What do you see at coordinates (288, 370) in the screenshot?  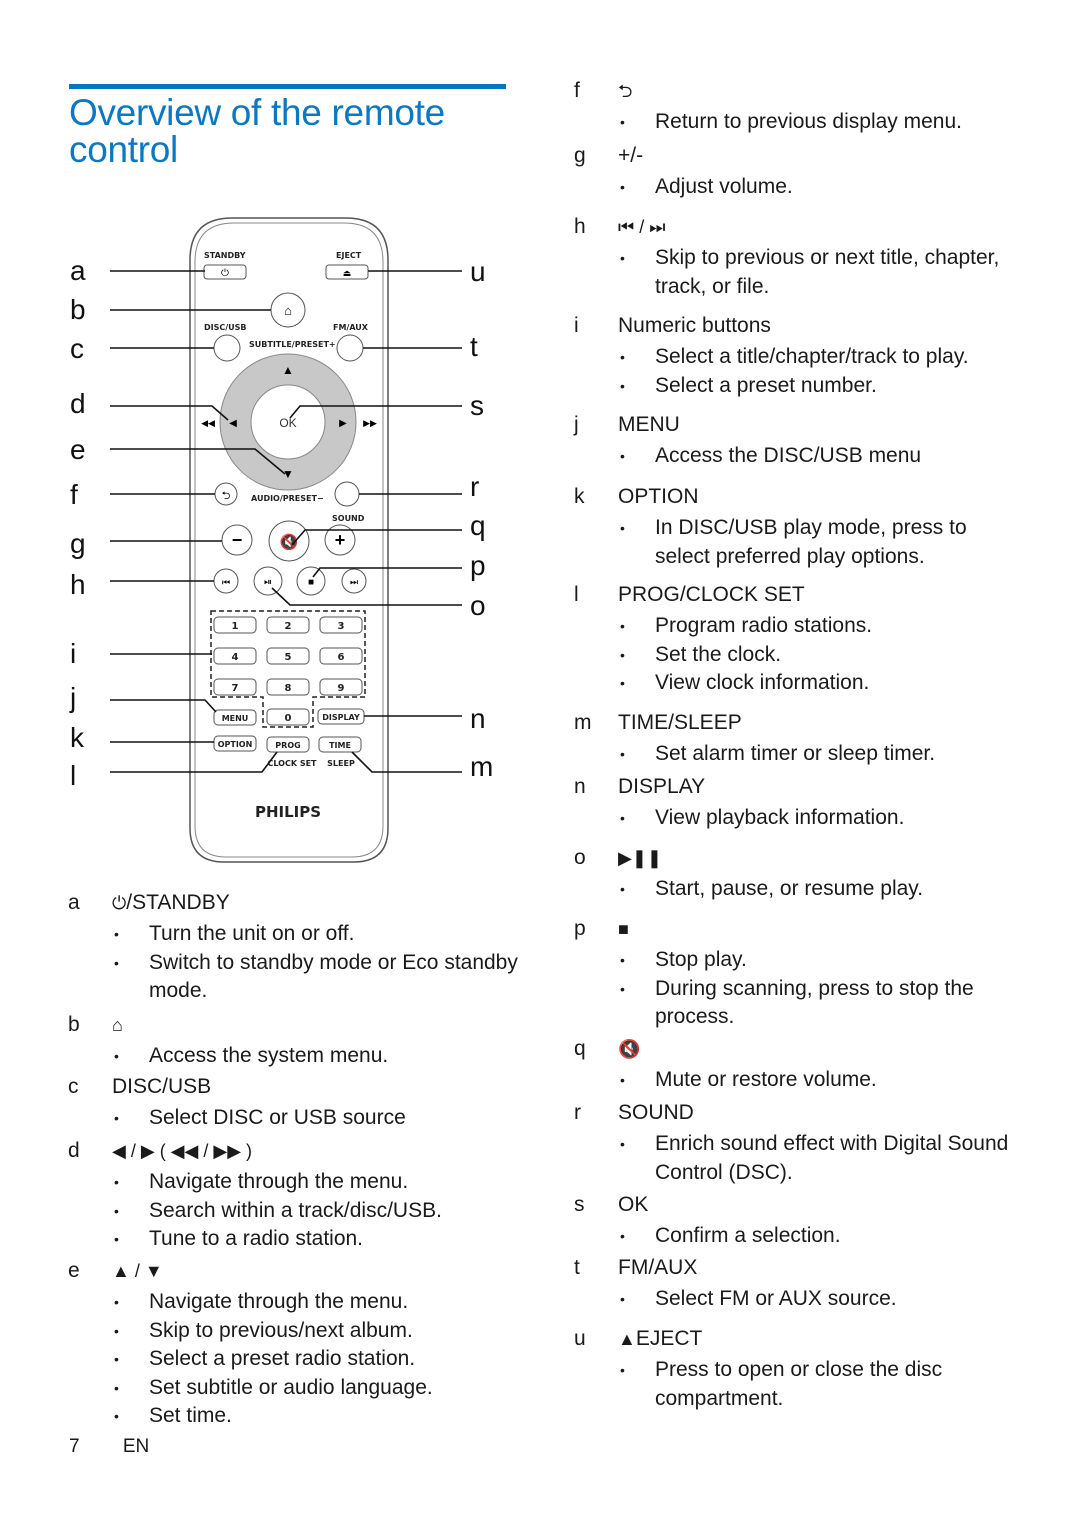 I see `up-arrow-icon: ▲` at bounding box center [288, 370].